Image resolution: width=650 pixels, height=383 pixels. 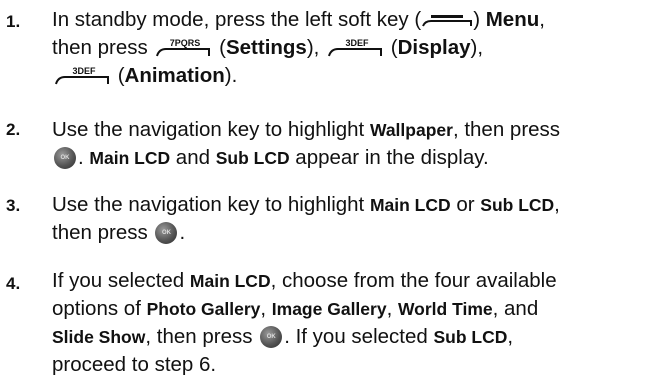 I want to click on svg-text: 7PQRS, so click(x=185, y=43).